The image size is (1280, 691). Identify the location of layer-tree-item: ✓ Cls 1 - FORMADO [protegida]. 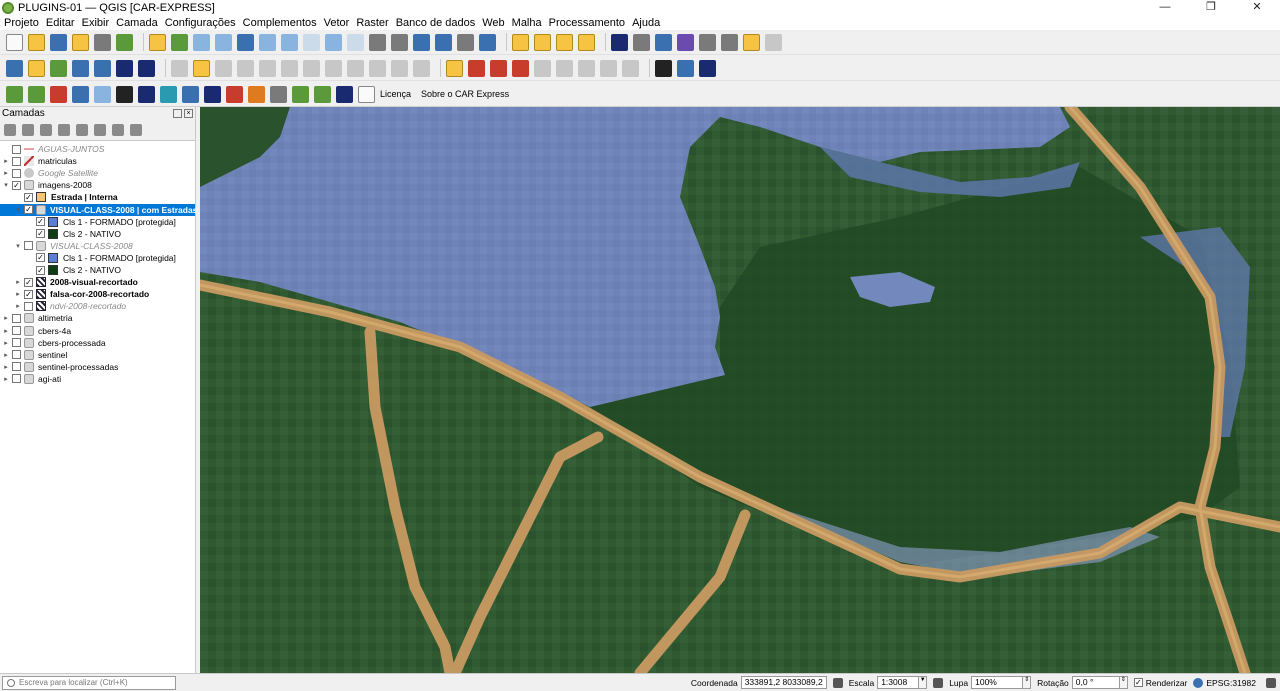
(97, 222).